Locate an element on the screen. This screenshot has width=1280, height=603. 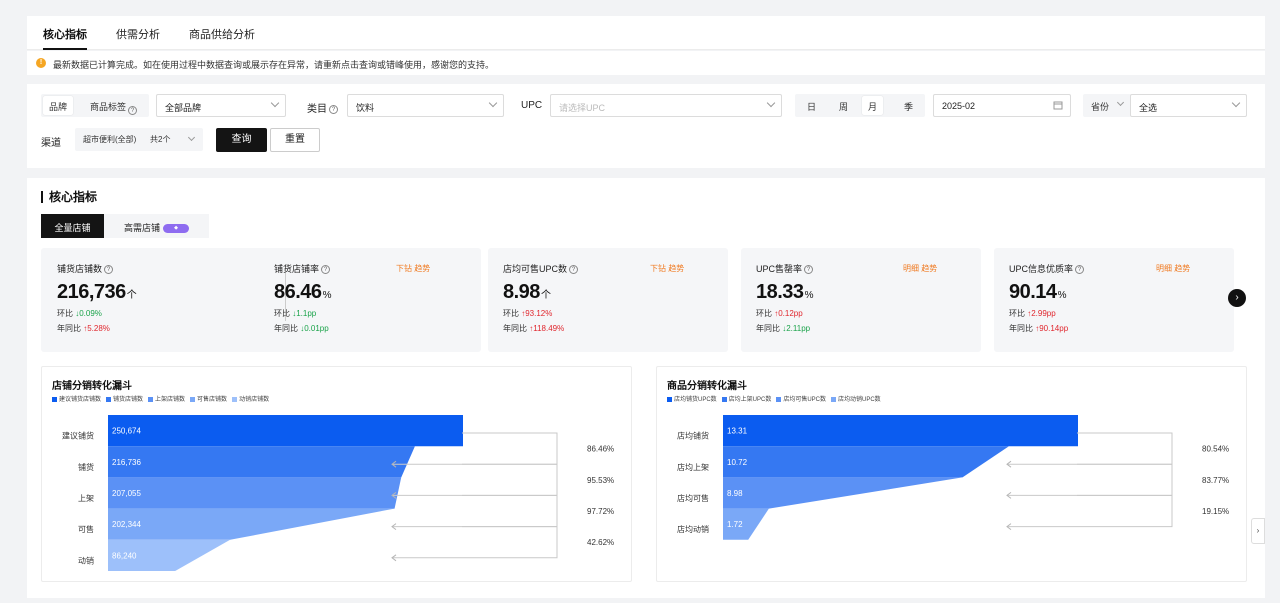
kpi-yoy: 年同比 ↑5.28% is located at coordinates (83, 328).